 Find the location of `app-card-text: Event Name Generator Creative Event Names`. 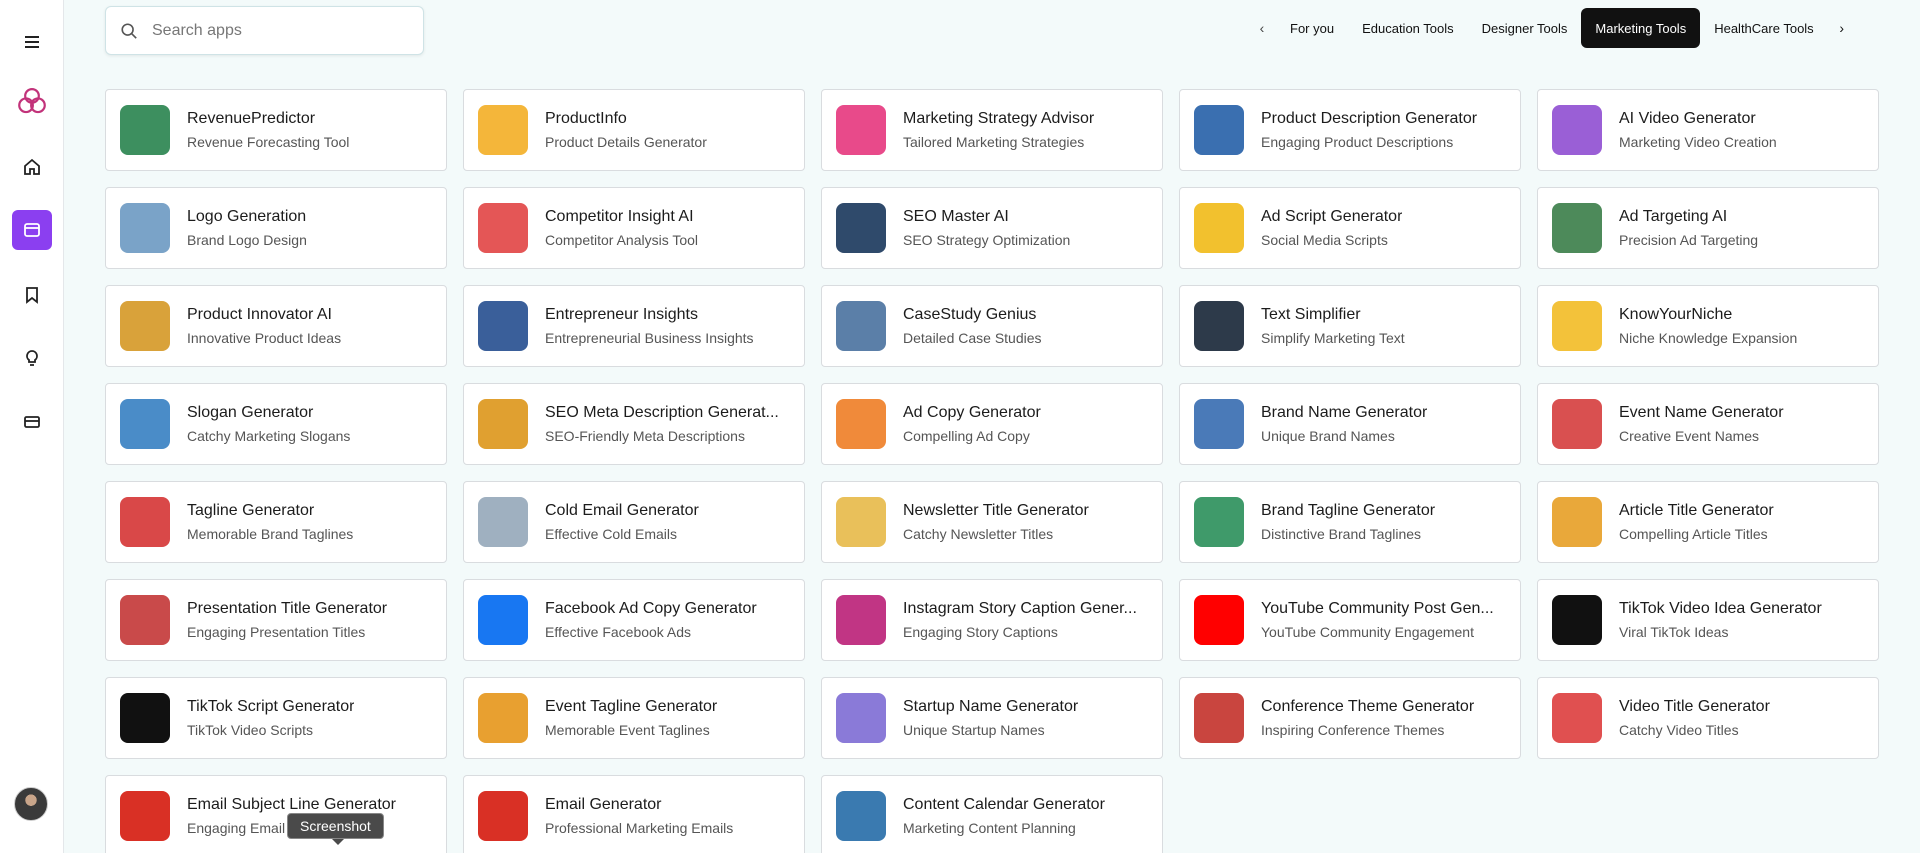

app-card-text: Event Name Generator Creative Event Names is located at coordinates (1701, 424).